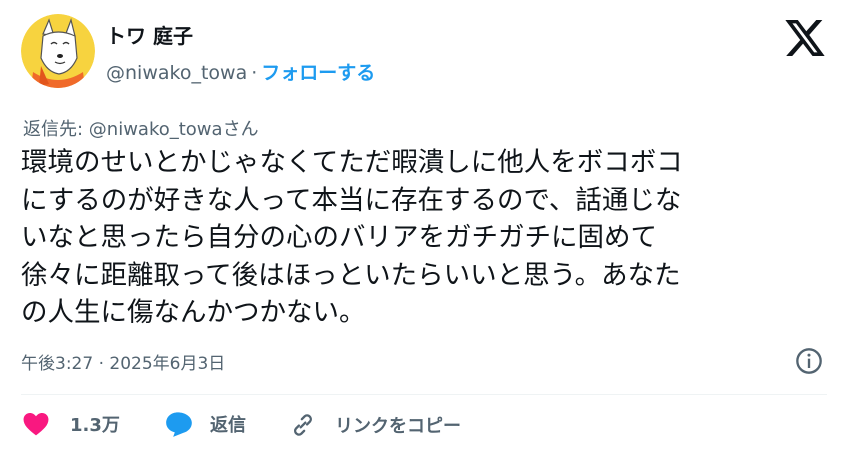  What do you see at coordinates (179, 424) in the screenshot?
I see `reply-bubble-icon` at bounding box center [179, 424].